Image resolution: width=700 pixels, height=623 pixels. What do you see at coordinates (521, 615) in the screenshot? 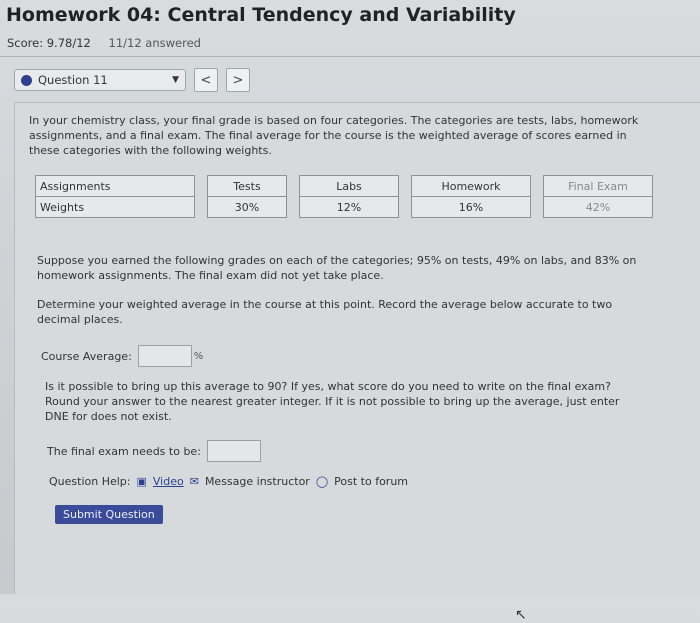
I see `cursor-icon: ↖` at bounding box center [521, 615].